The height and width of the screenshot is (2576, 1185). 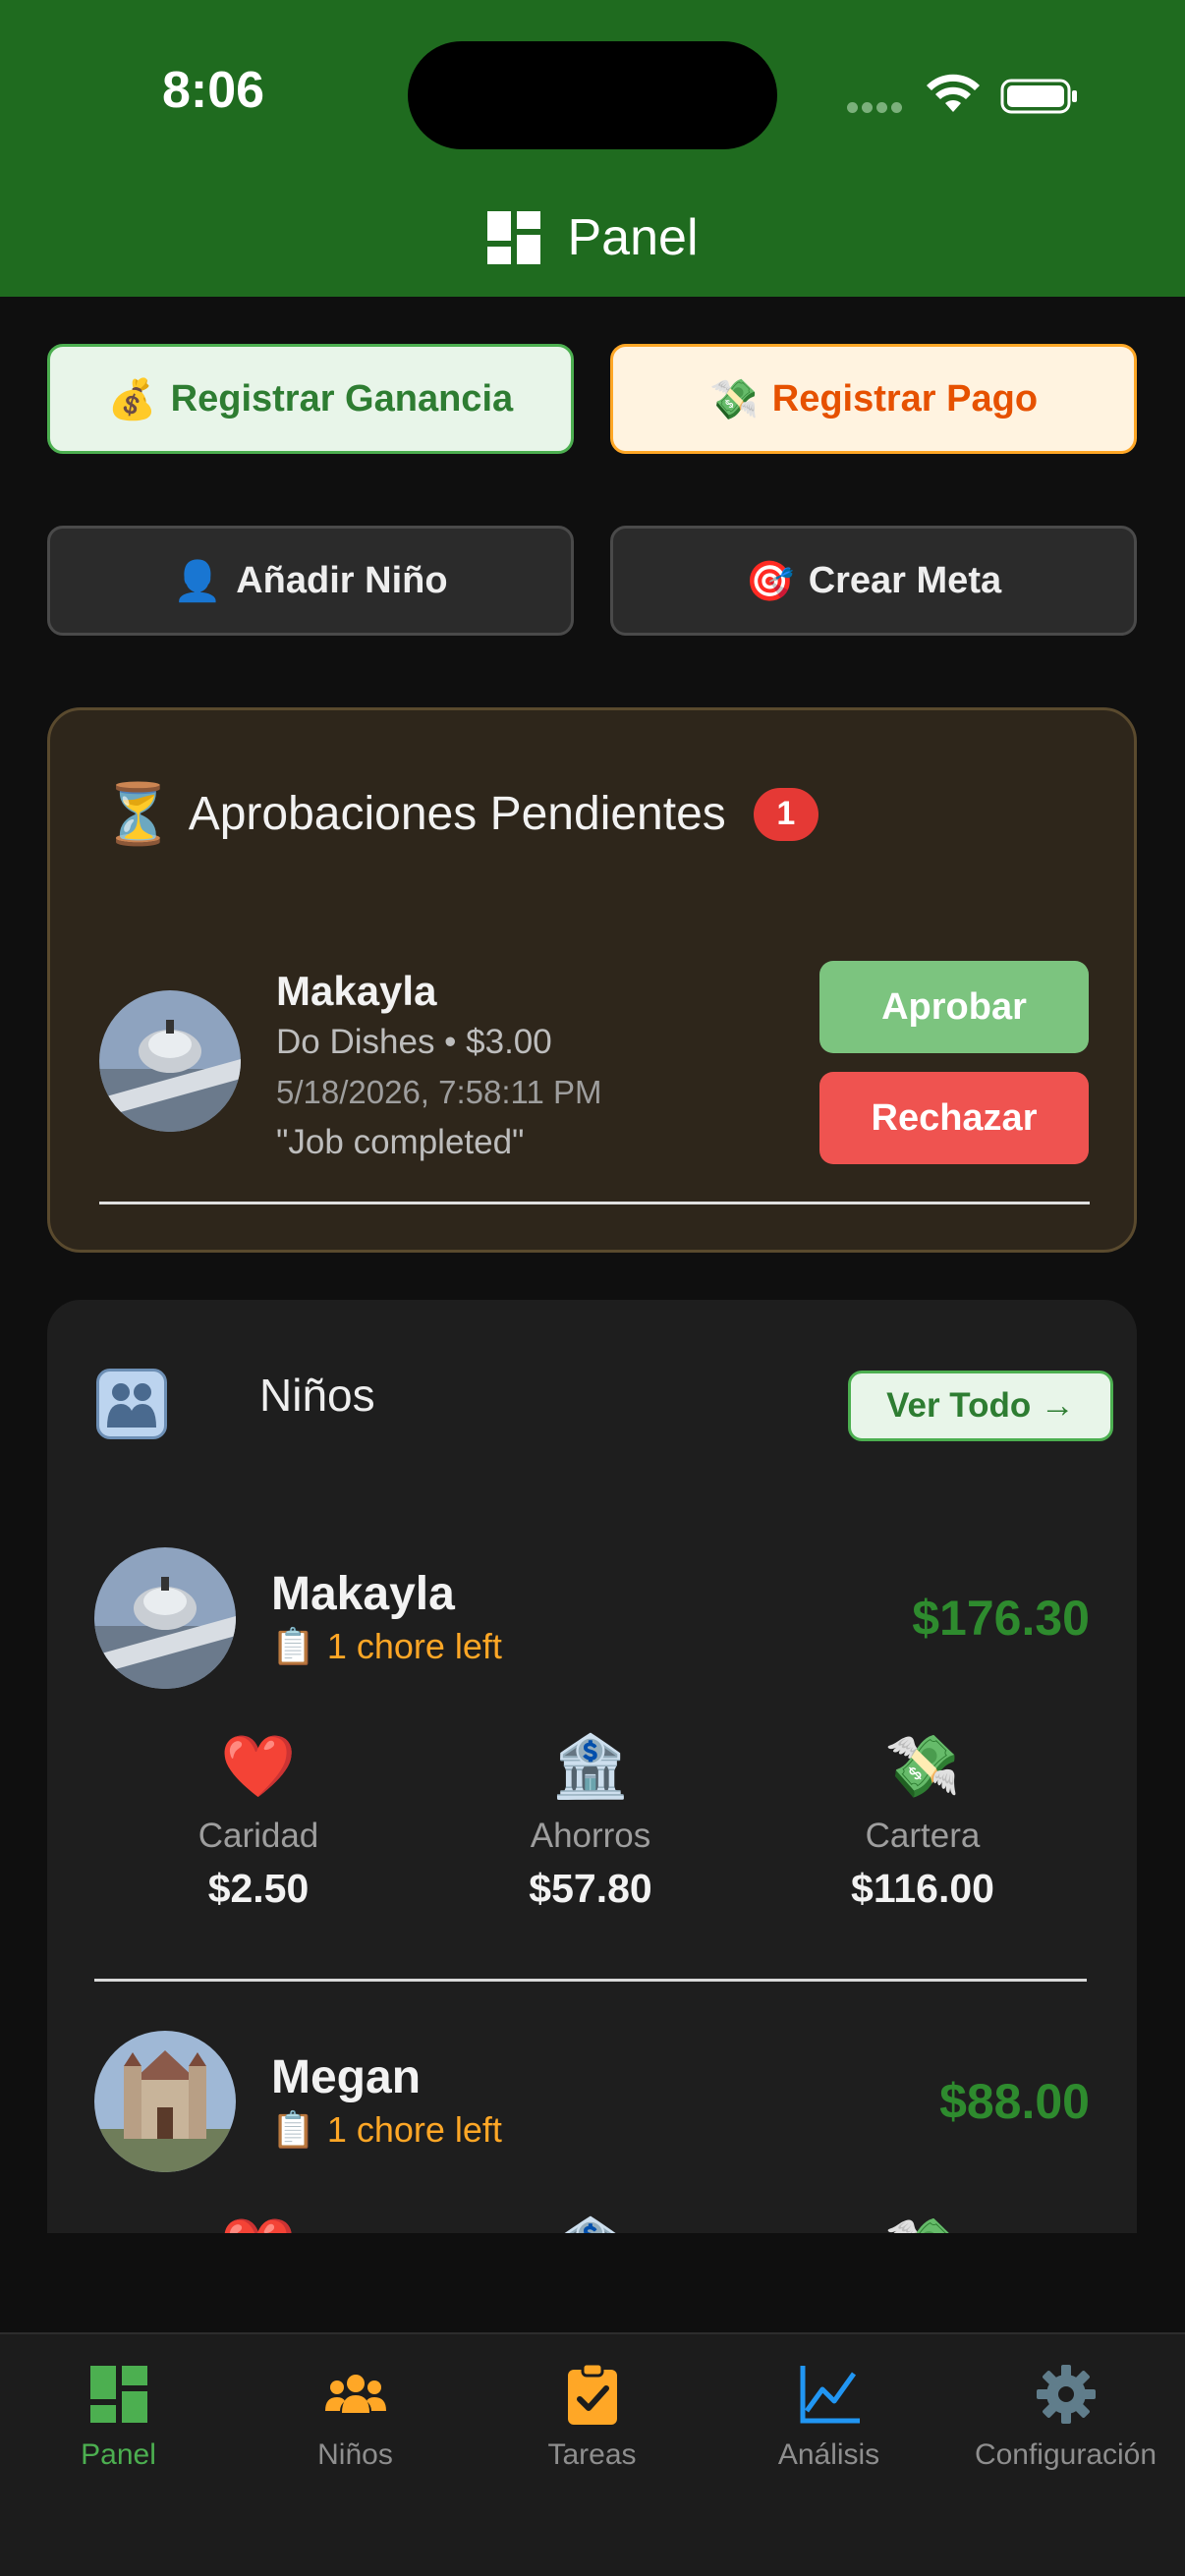 I want to click on hourglass-icon: ⏳, so click(x=138, y=814).